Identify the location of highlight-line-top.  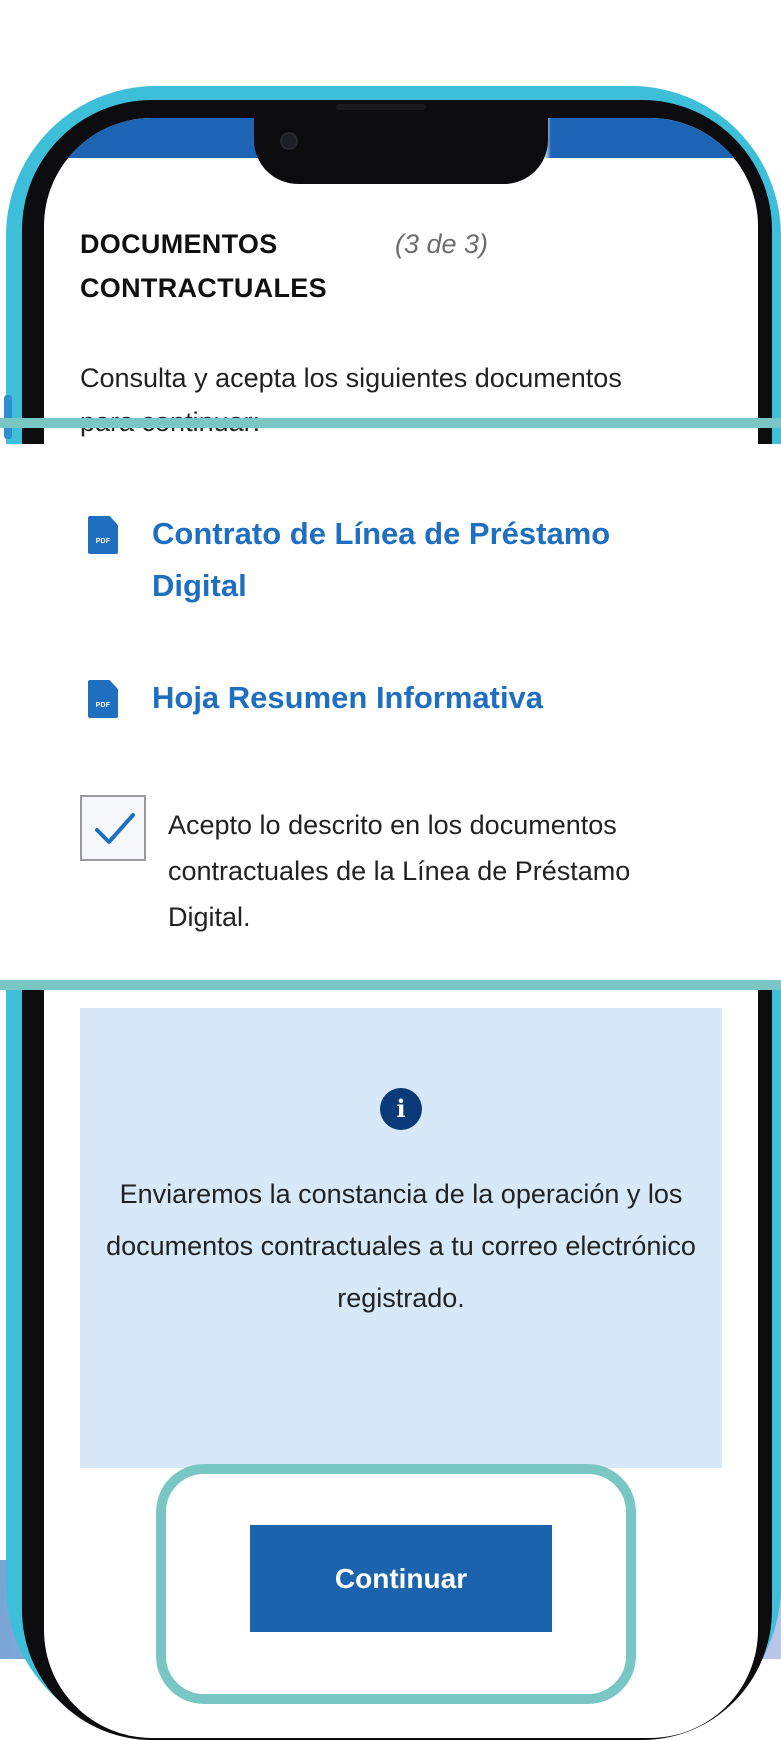
(390, 423).